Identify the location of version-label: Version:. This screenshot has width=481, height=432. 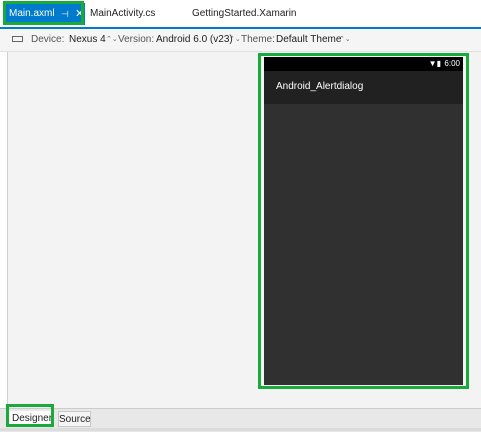
(136, 39).